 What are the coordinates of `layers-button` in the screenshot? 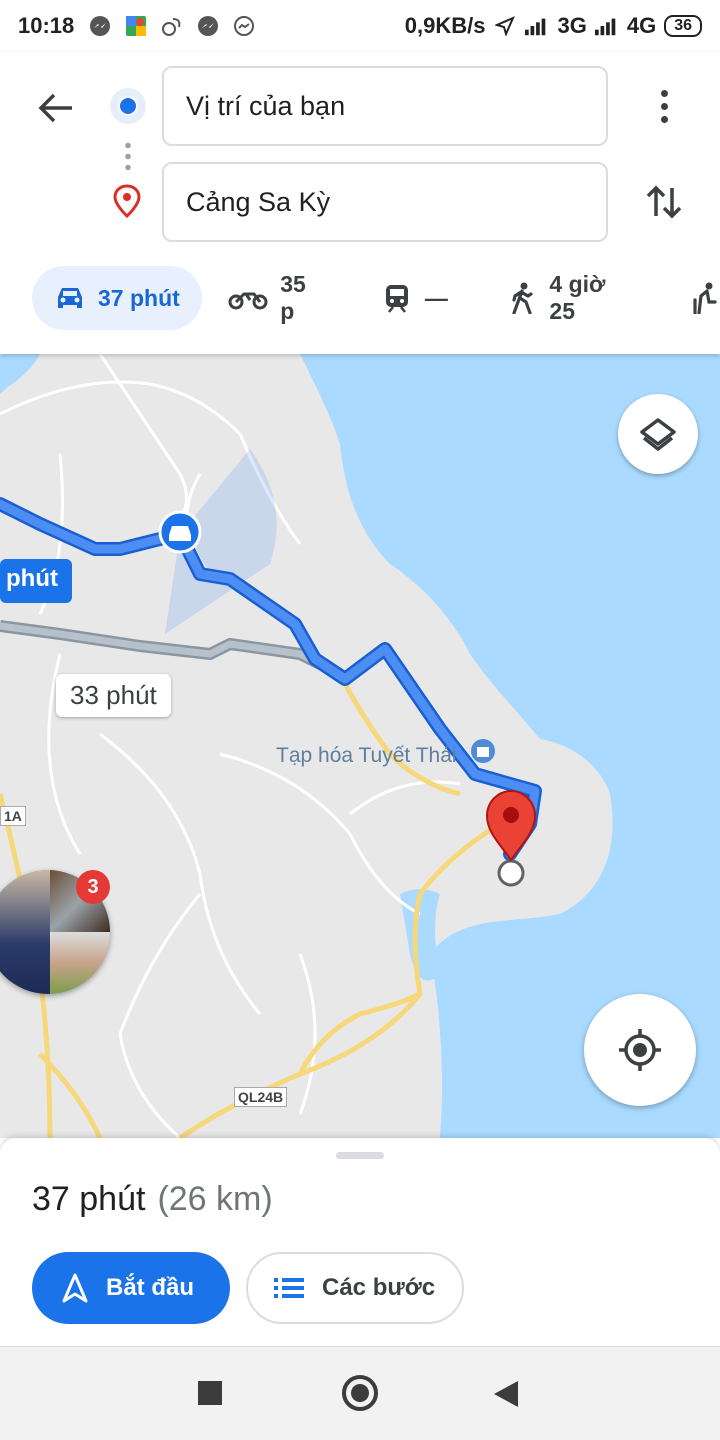 It's located at (658, 434).